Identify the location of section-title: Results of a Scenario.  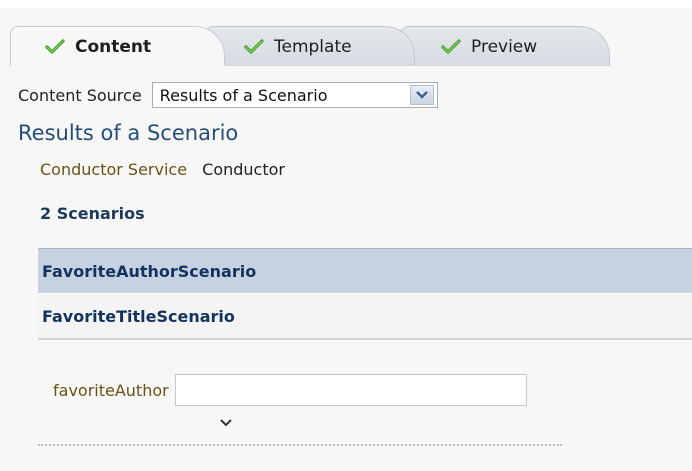
(128, 133).